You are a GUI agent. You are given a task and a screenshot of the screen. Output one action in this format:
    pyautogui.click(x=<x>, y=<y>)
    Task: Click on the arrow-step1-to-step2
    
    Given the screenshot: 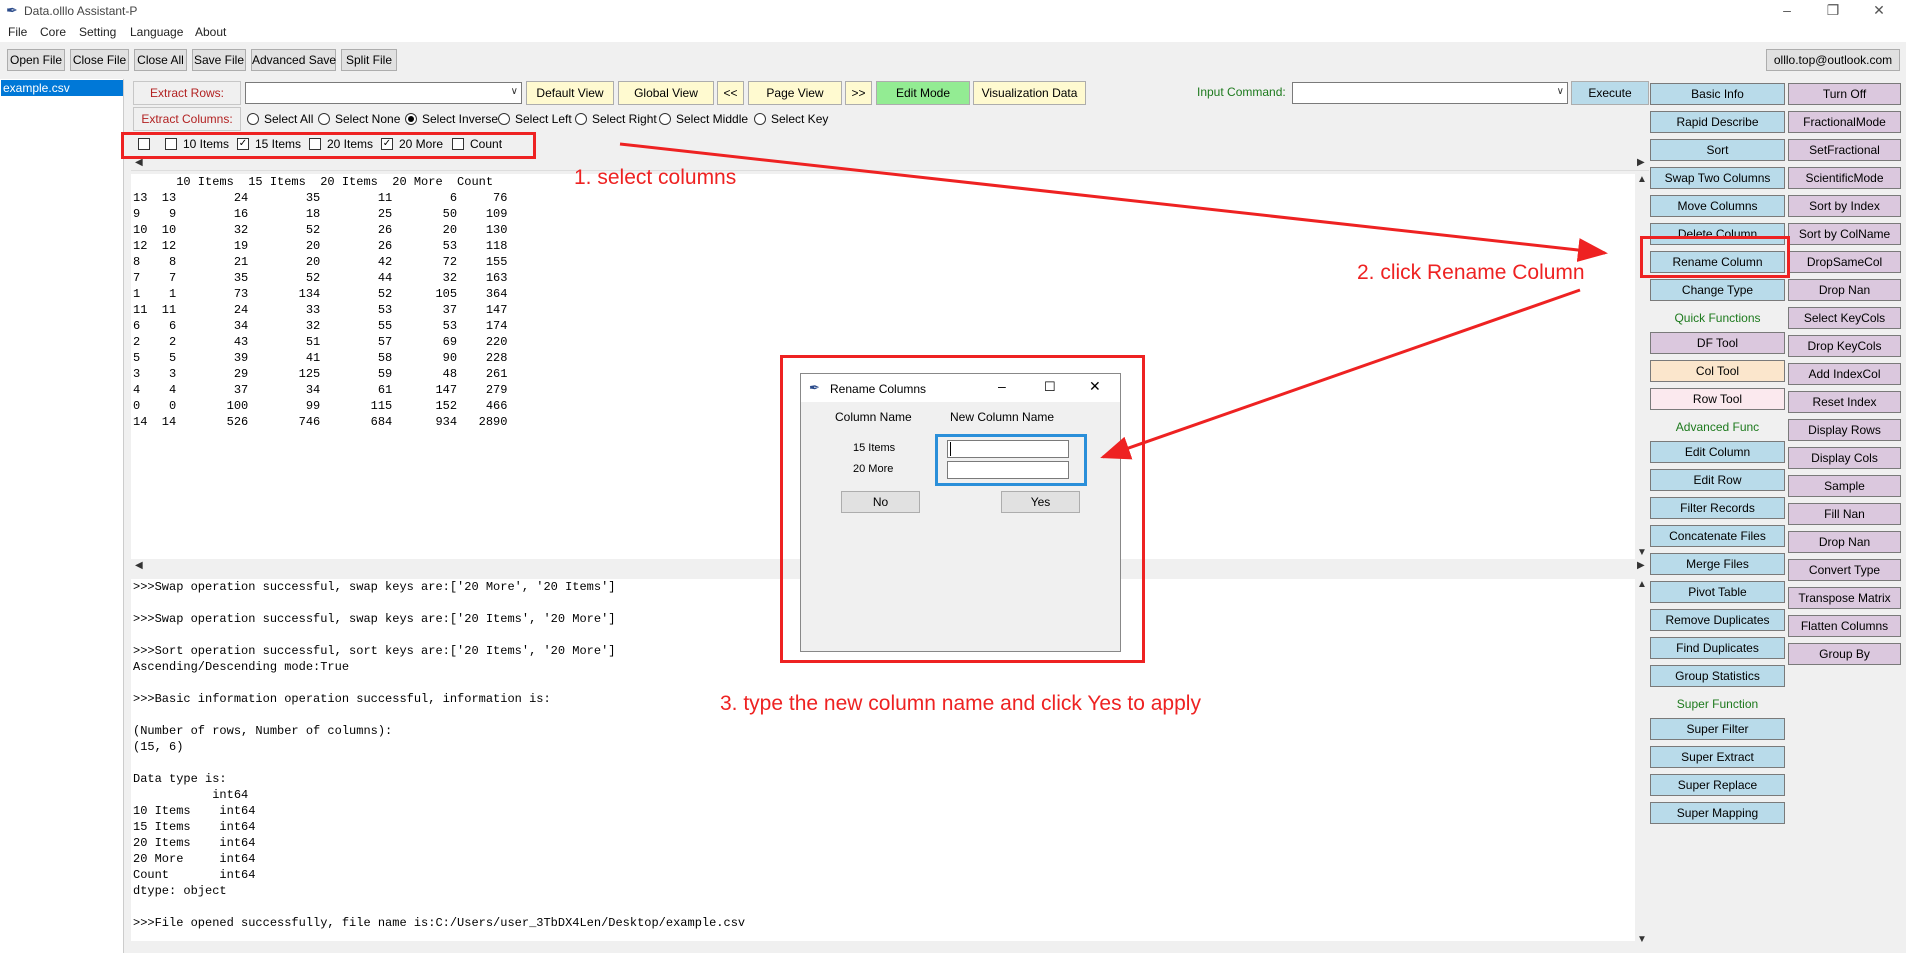 What is the action you would take?
    pyautogui.click(x=1113, y=202)
    